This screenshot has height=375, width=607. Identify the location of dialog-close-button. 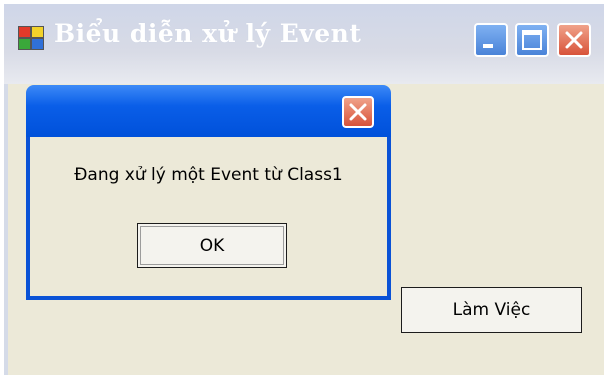
(358, 112).